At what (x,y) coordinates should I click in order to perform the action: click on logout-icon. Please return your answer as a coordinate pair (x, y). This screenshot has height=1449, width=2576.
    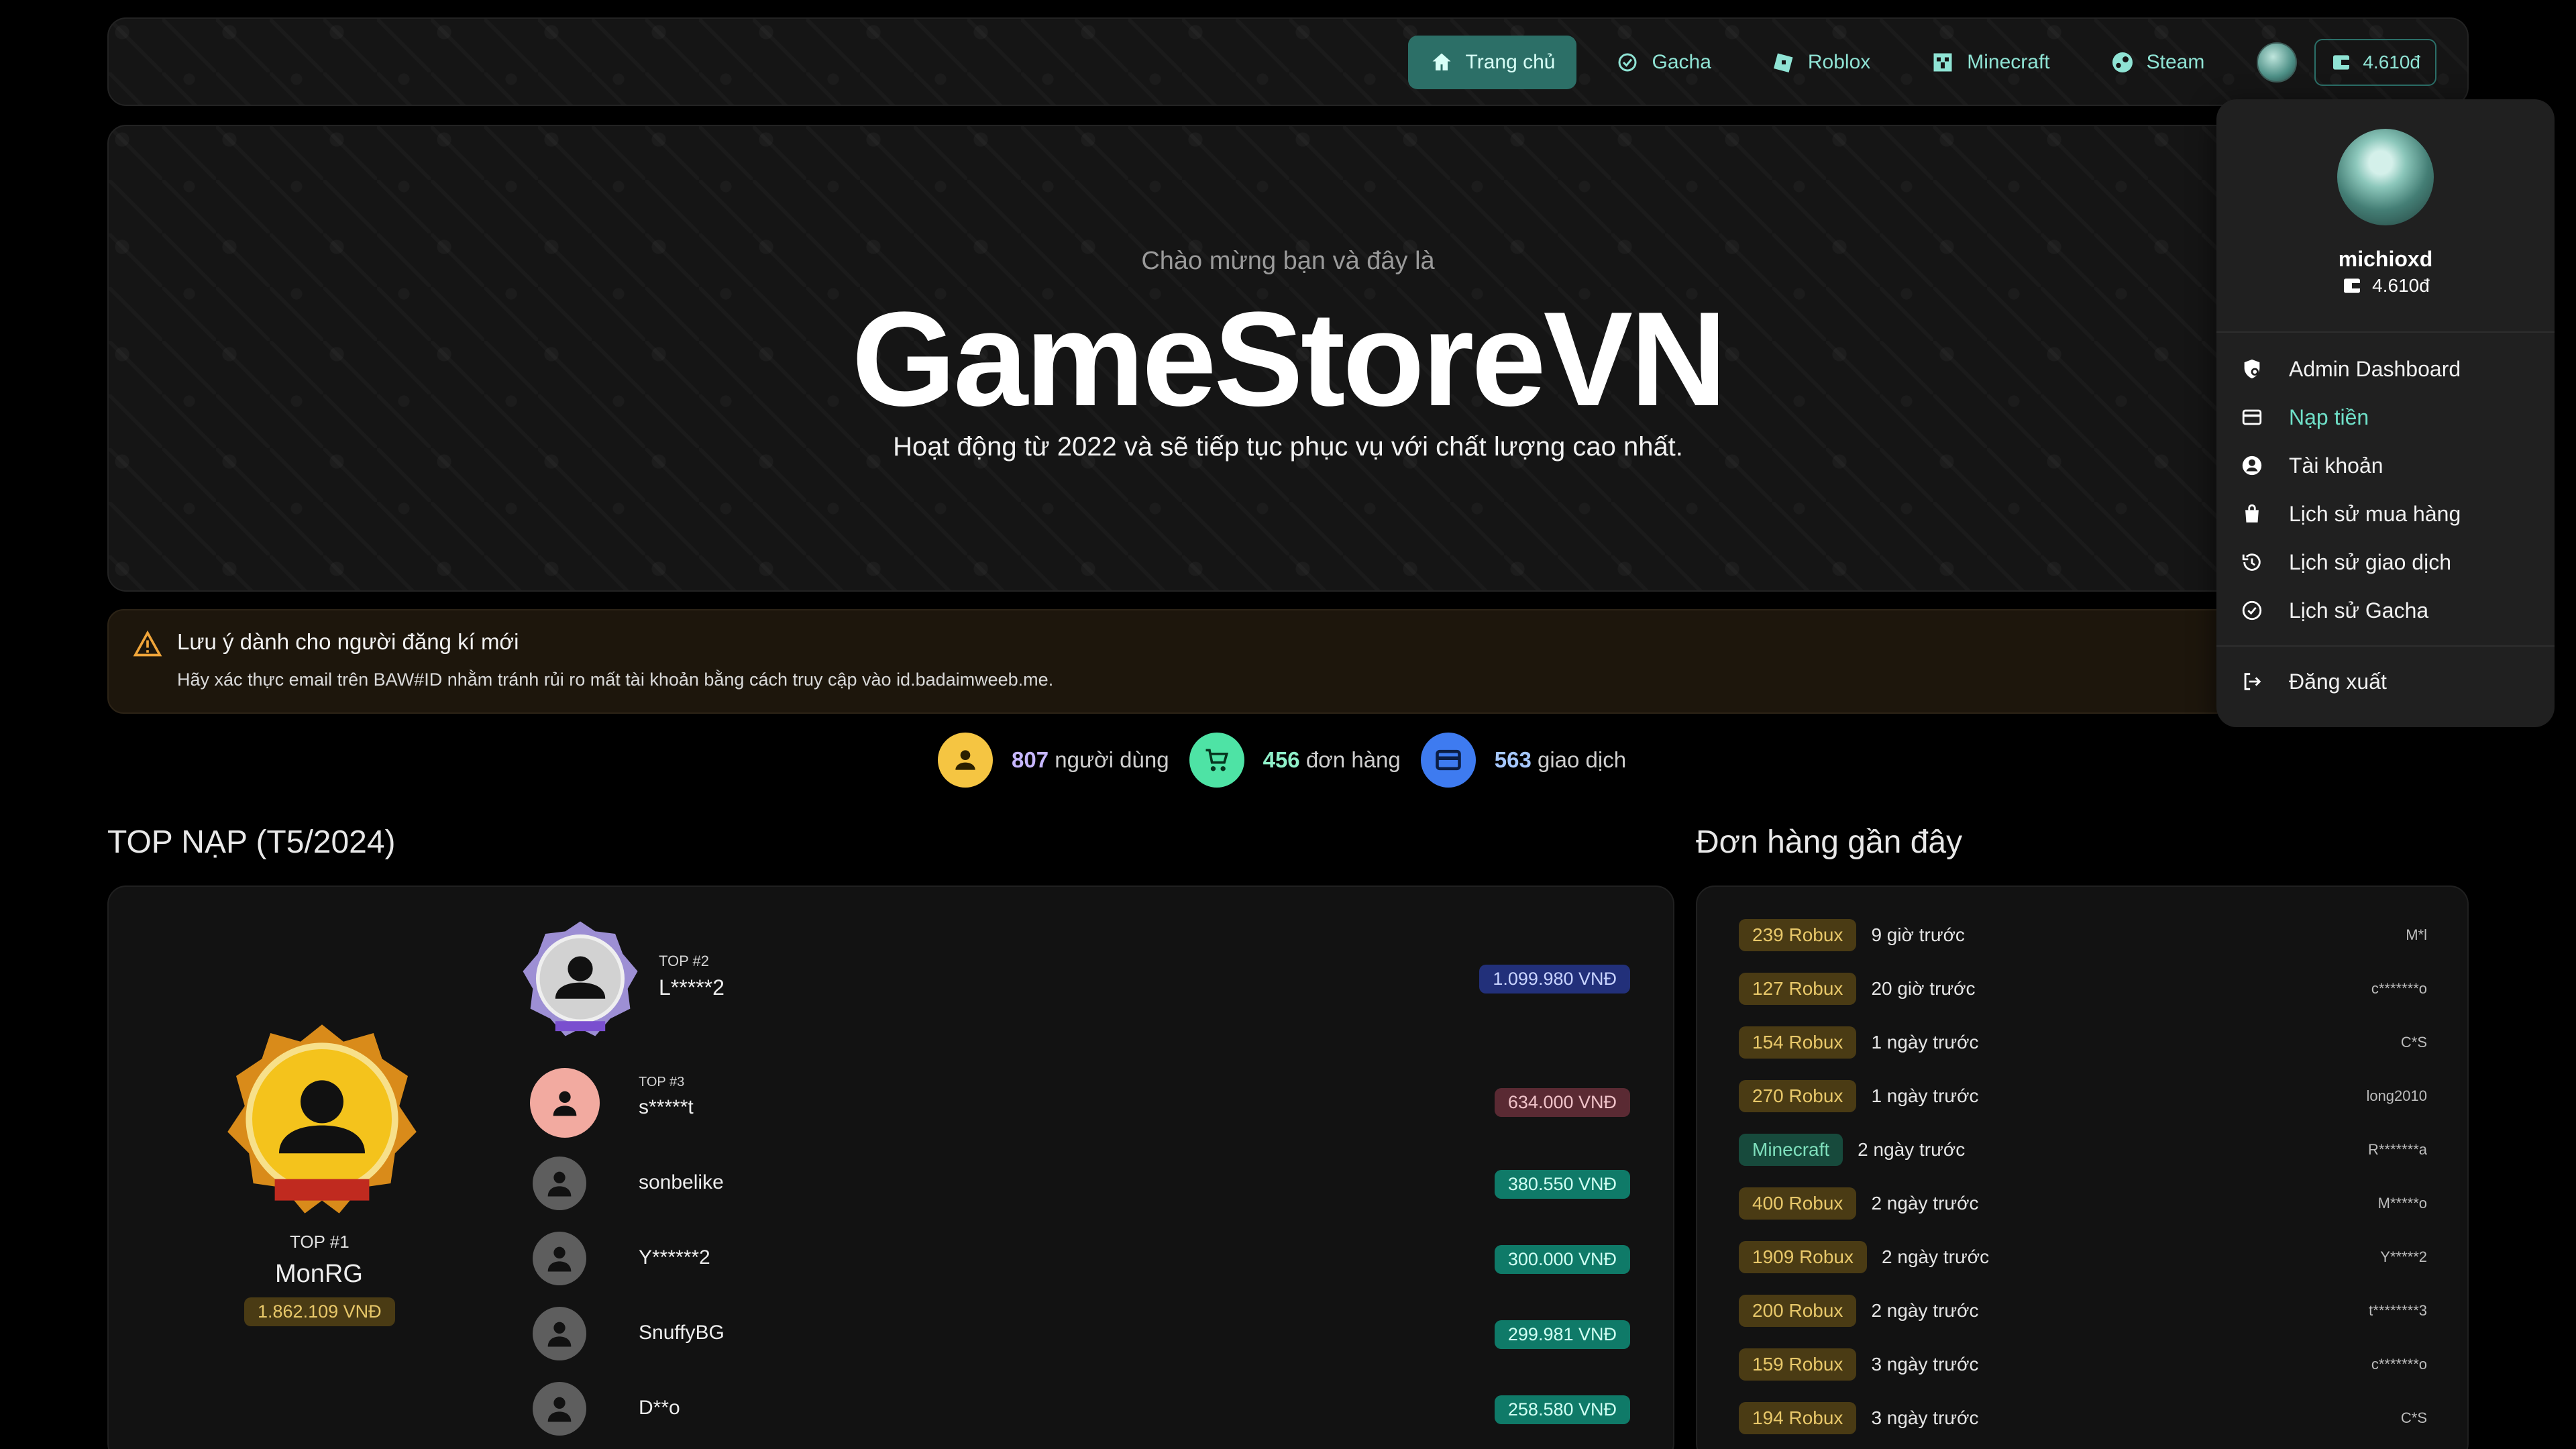
    Looking at the image, I should click on (2252, 681).